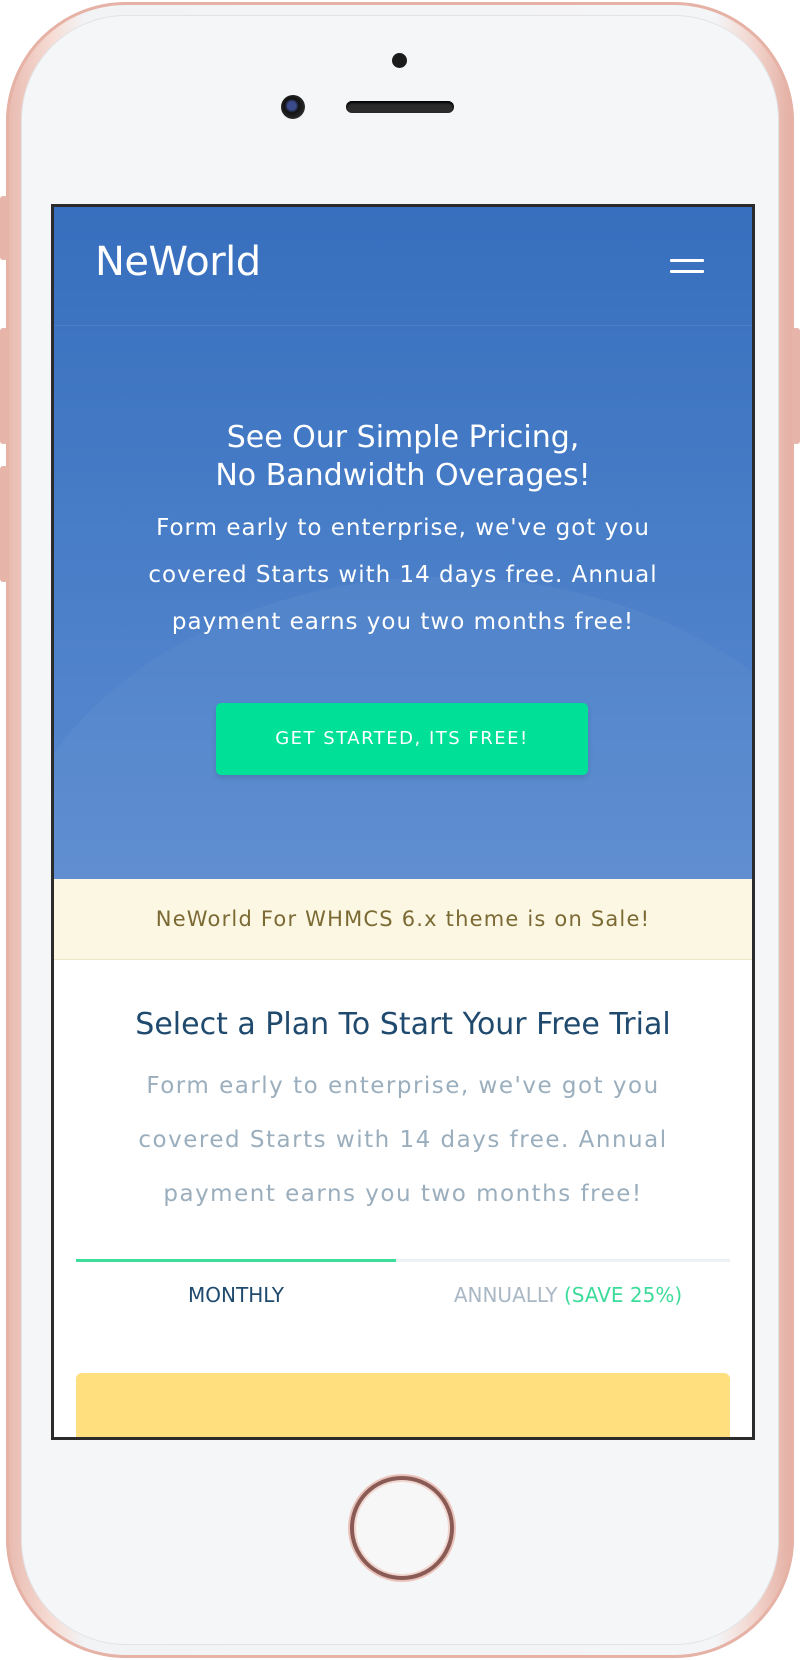 The width and height of the screenshot is (800, 1660). Describe the element at coordinates (403, 1405) in the screenshot. I see `plan-card` at that location.